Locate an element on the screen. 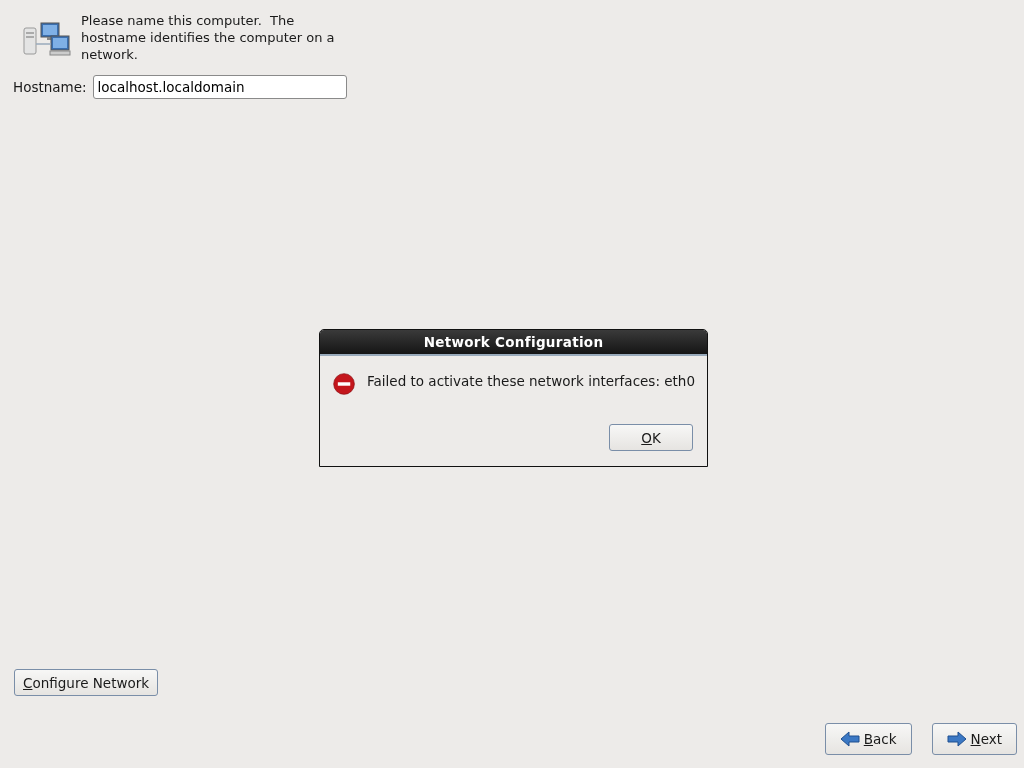 Image resolution: width=1024 pixels, height=768 pixels. next-button: Next is located at coordinates (974, 739).